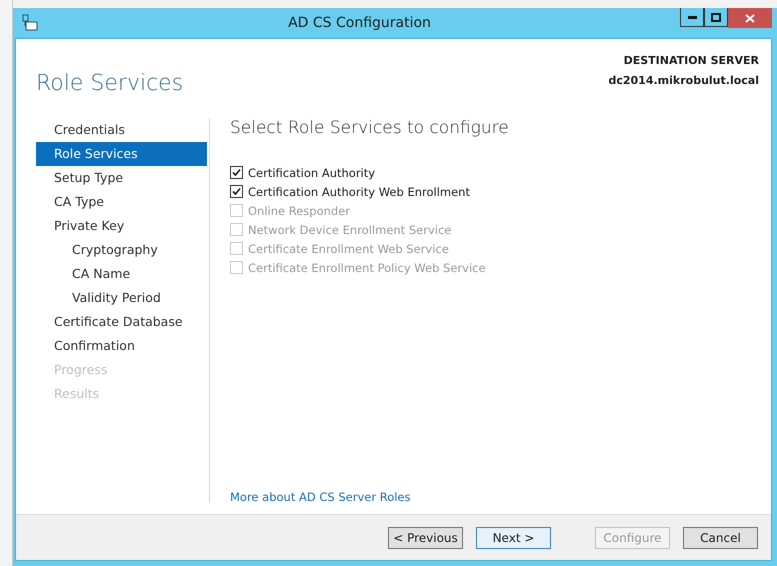 The height and width of the screenshot is (566, 777). Describe the element at coordinates (110, 84) in the screenshot. I see `page-title: Role Services` at that location.